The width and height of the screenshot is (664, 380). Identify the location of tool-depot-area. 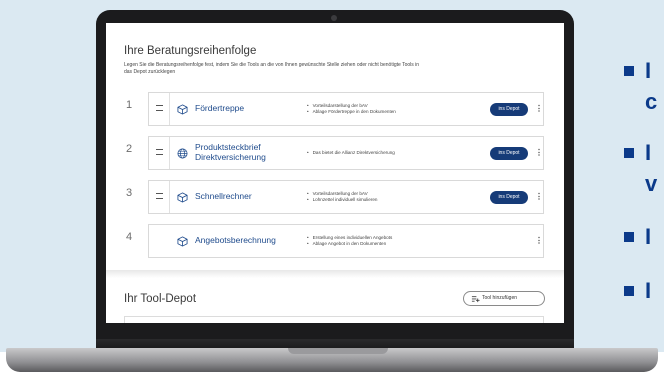
(334, 319).